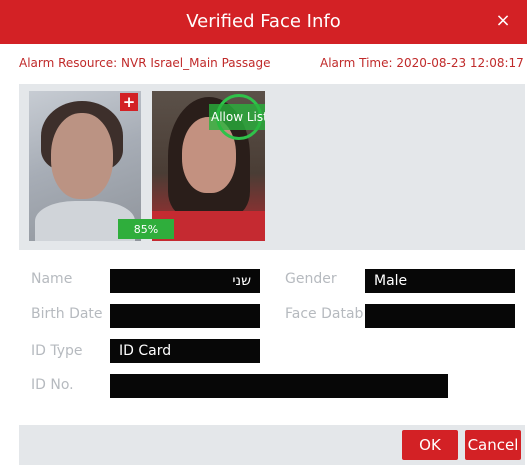 Image resolution: width=527 pixels, height=472 pixels. What do you see at coordinates (430, 445) in the screenshot?
I see `ok-button: OK` at bounding box center [430, 445].